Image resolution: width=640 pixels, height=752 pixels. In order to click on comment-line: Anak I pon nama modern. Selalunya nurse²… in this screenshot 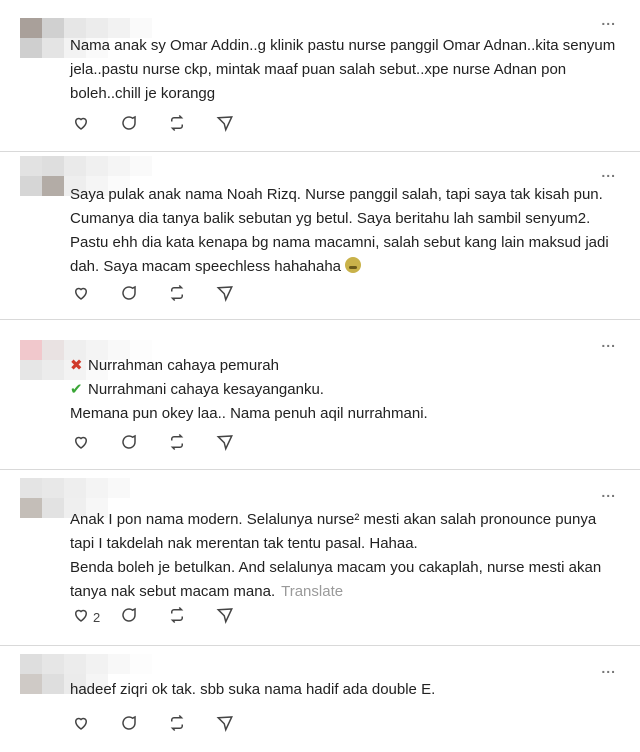, I will do `click(333, 519)`.